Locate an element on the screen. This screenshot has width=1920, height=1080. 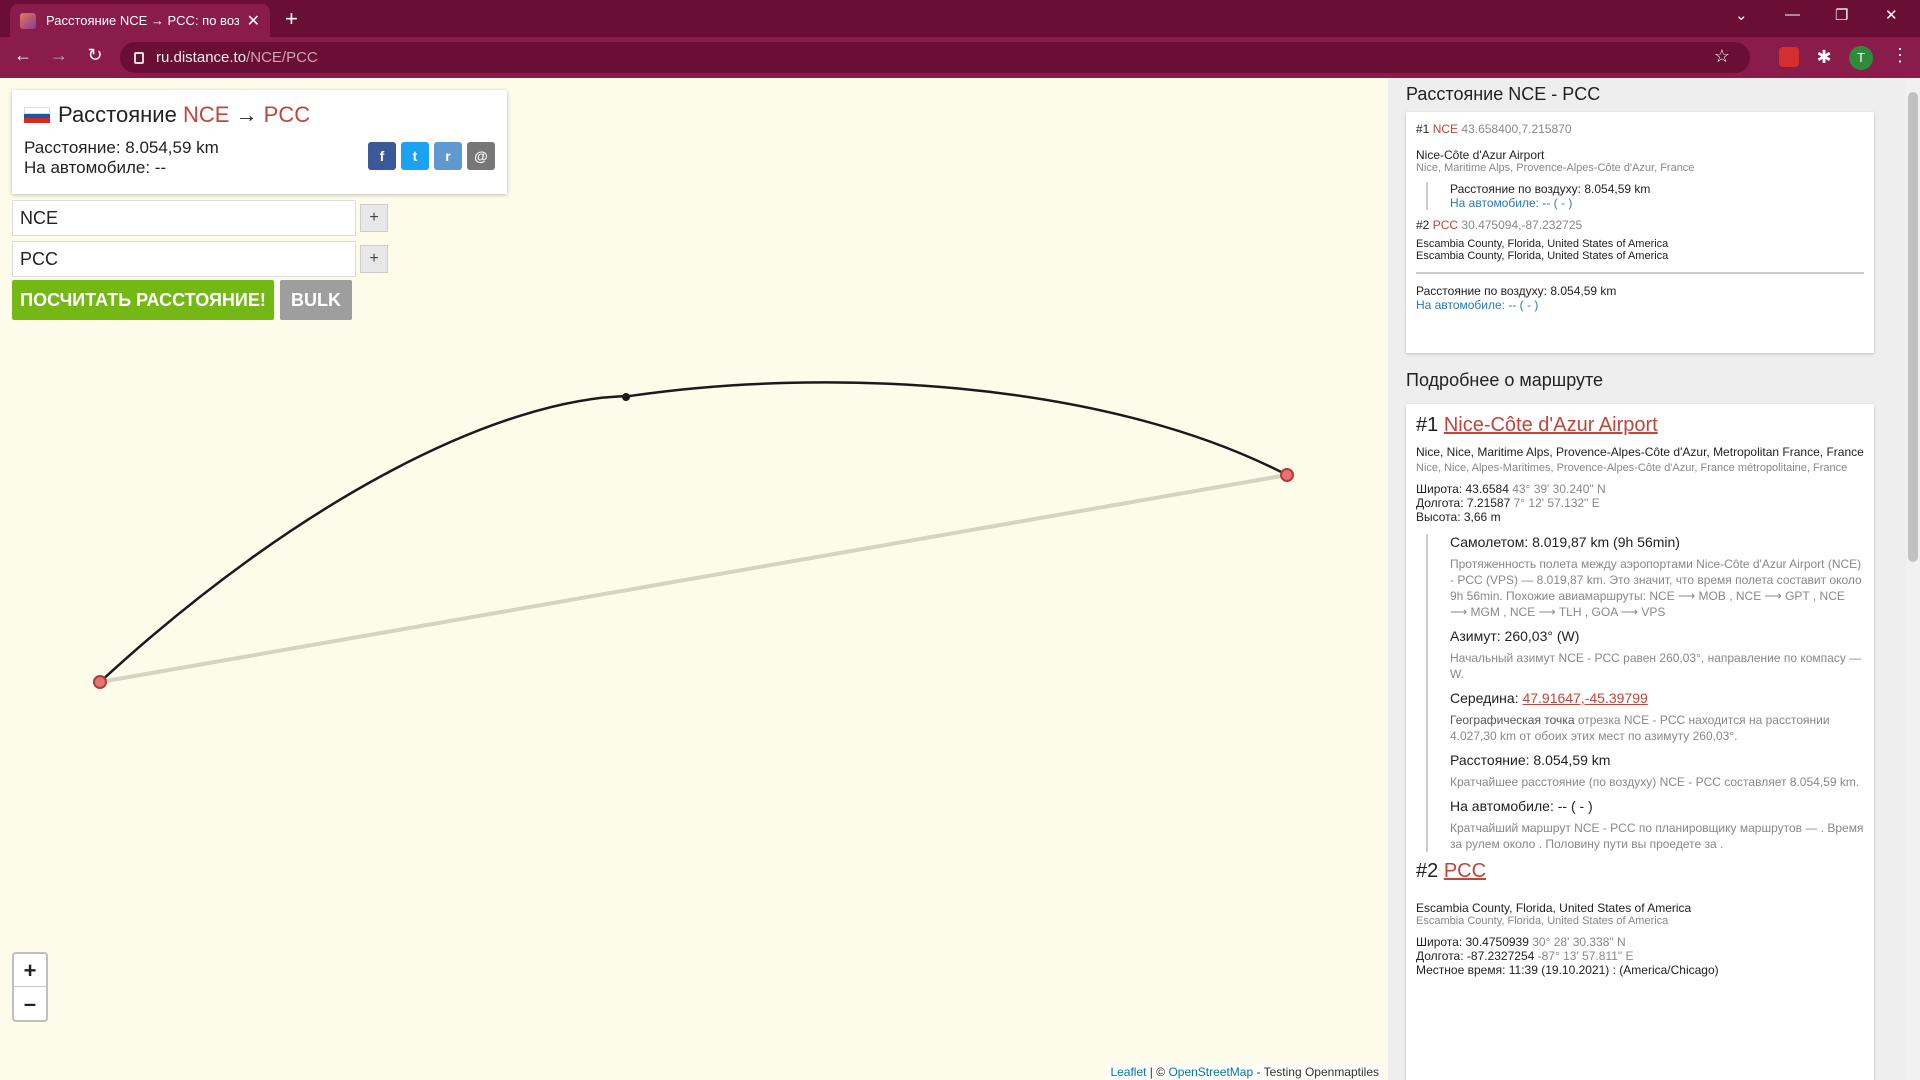
point1-name: Nice-Côte d'Azur Airport is located at coordinates (1480, 155).